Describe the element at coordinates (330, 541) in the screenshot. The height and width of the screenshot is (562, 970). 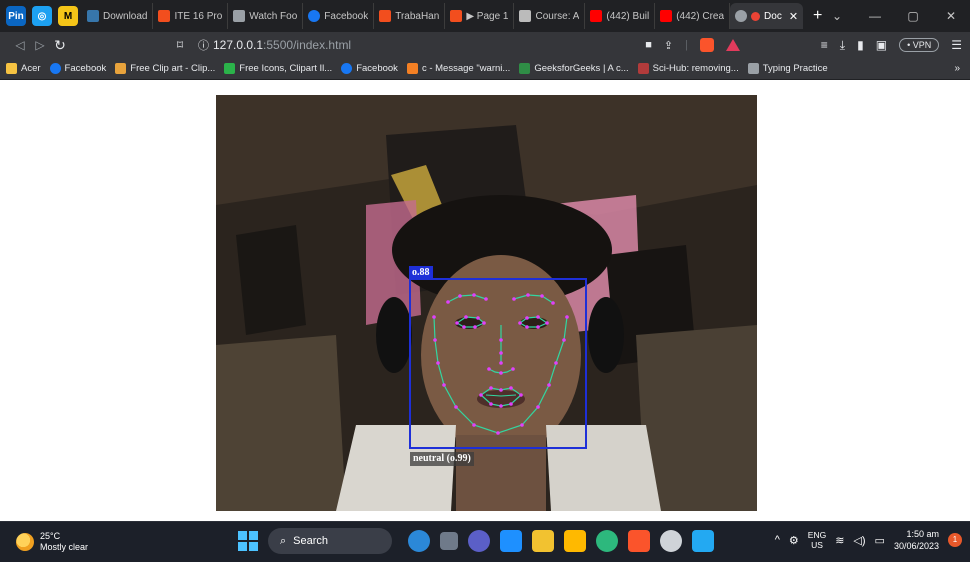
I see `taskbar-search: ⌕ Search` at that location.